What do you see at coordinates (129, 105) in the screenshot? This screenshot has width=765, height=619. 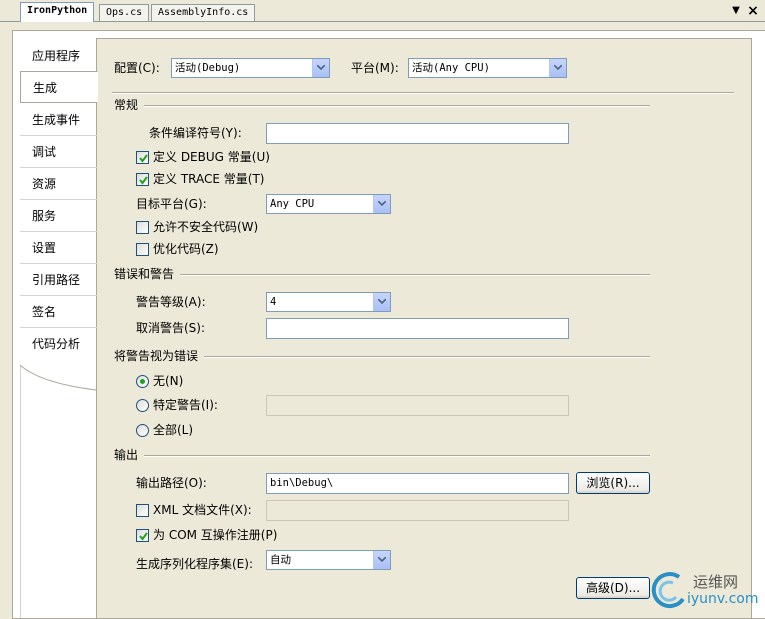 I see `section-title-general: 常规` at bounding box center [129, 105].